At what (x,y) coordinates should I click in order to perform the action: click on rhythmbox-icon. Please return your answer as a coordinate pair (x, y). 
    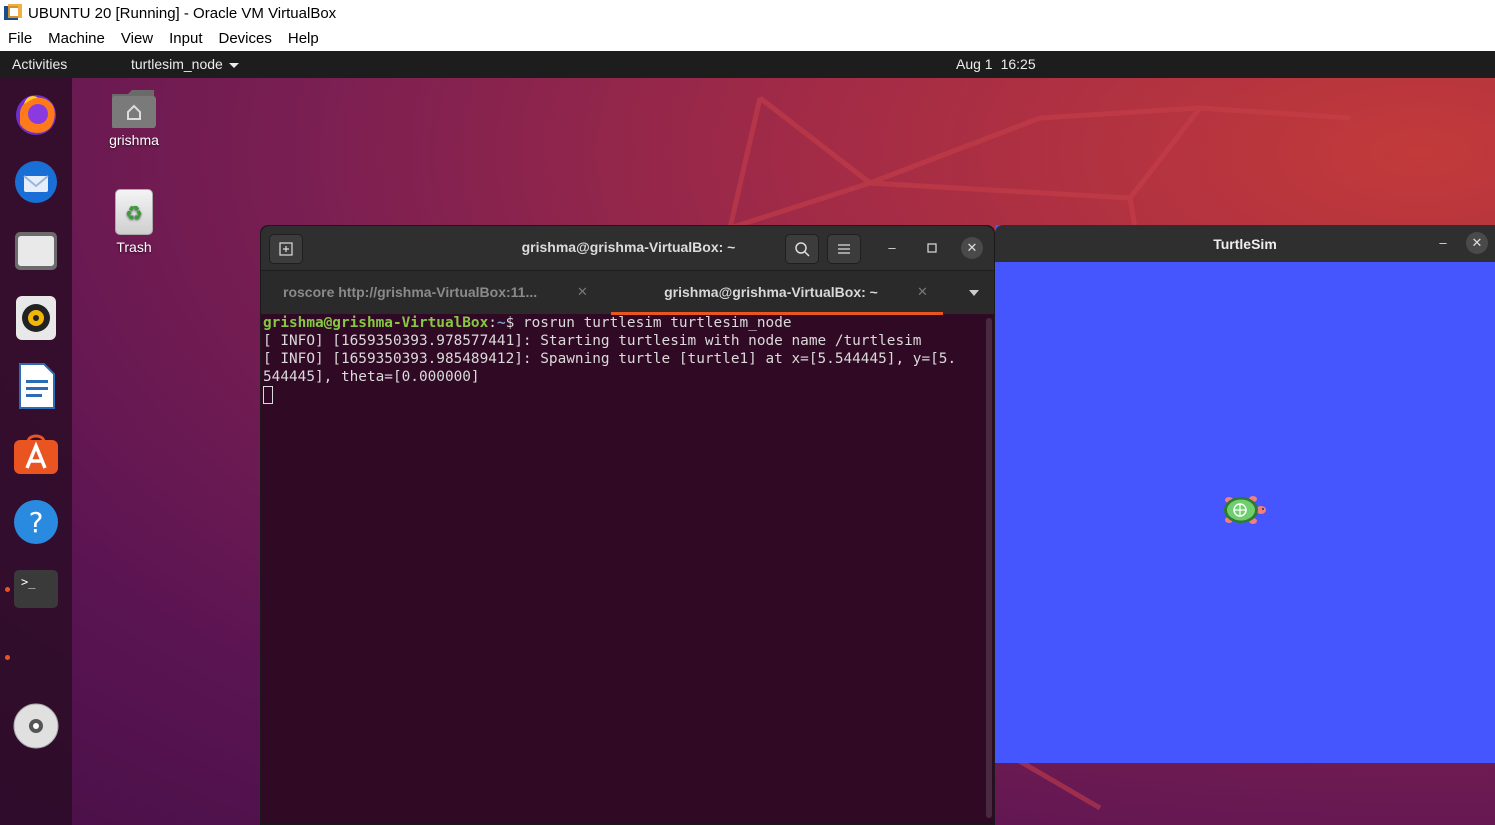
    Looking at the image, I should click on (36, 318).